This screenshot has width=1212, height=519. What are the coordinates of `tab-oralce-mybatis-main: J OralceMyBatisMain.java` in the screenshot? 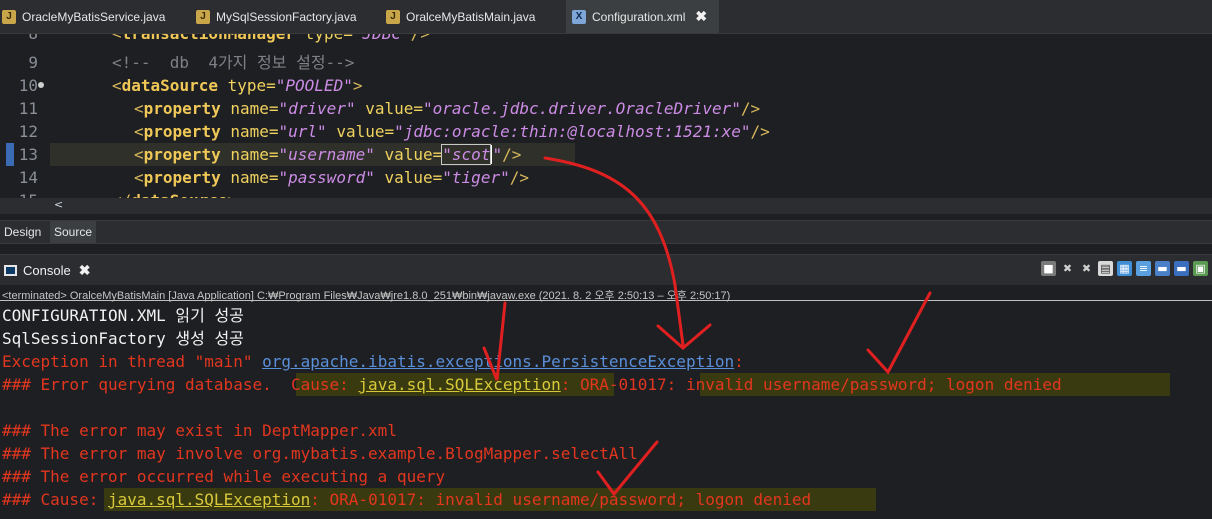 It's located at (460, 16).